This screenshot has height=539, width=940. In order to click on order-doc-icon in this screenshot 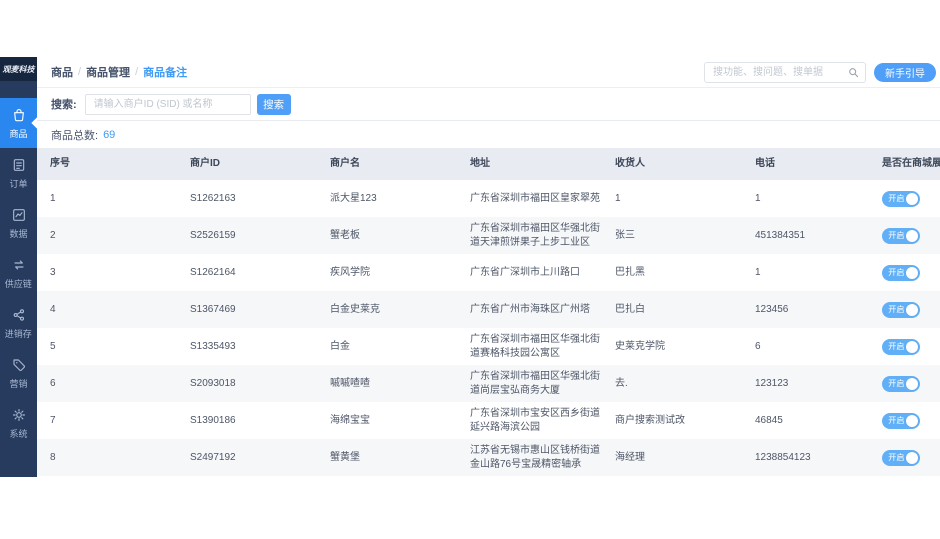, I will do `click(19, 165)`.